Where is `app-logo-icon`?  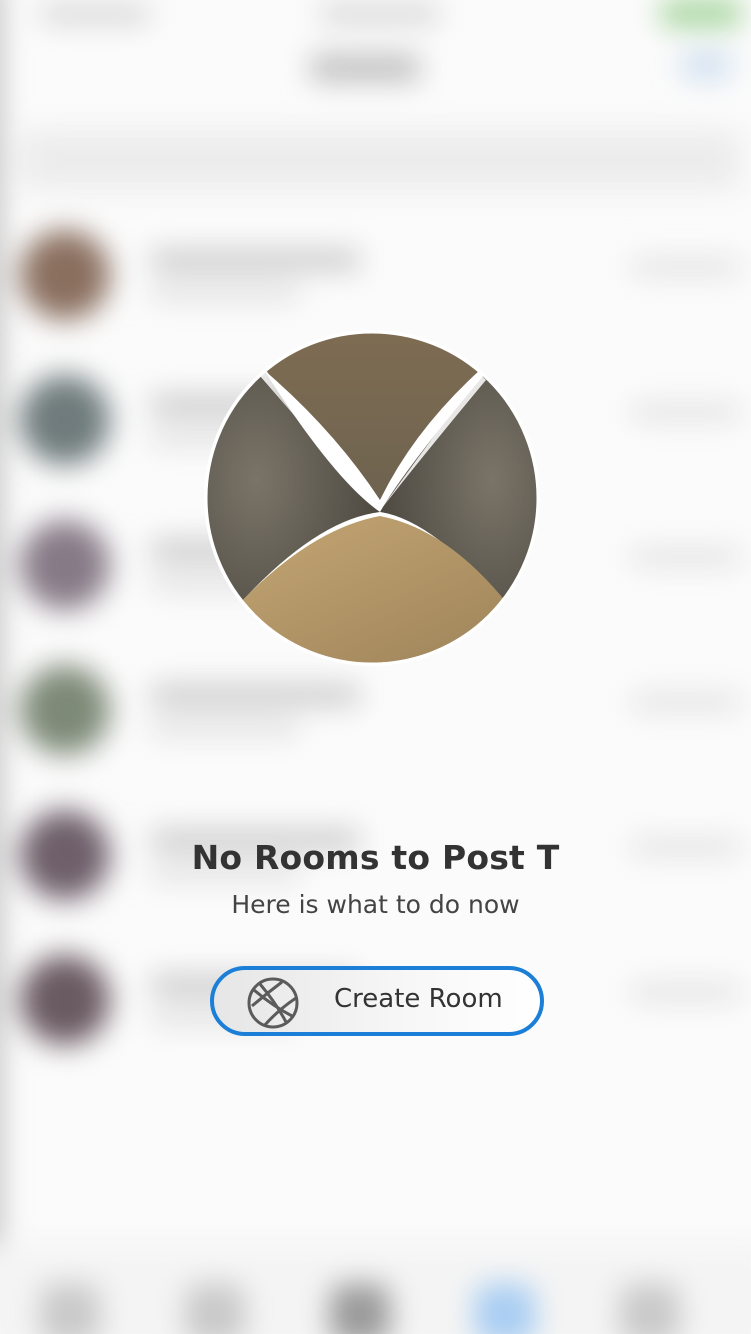 app-logo-icon is located at coordinates (372, 498).